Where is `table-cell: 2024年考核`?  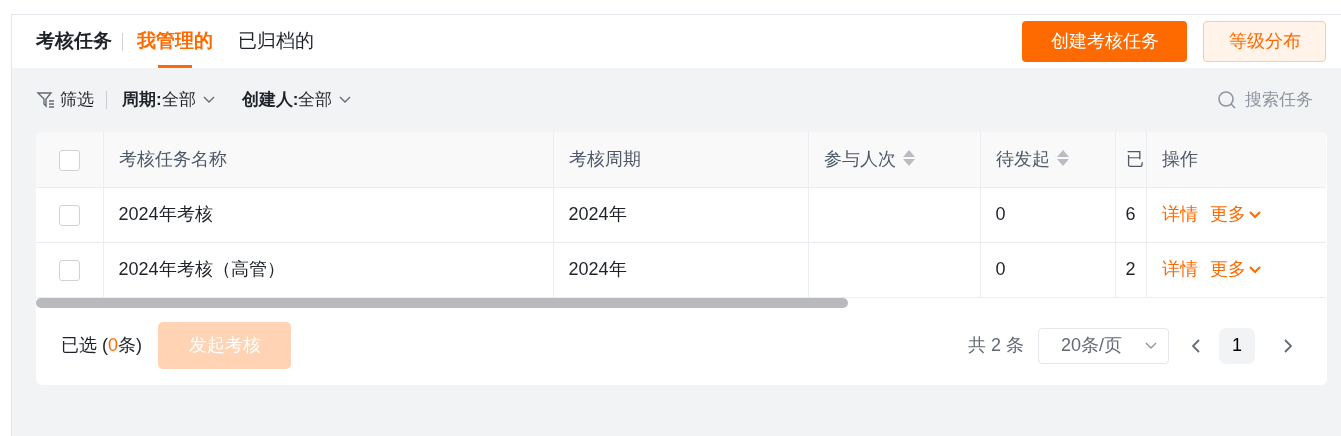 table-cell: 2024年考核 is located at coordinates (165, 214).